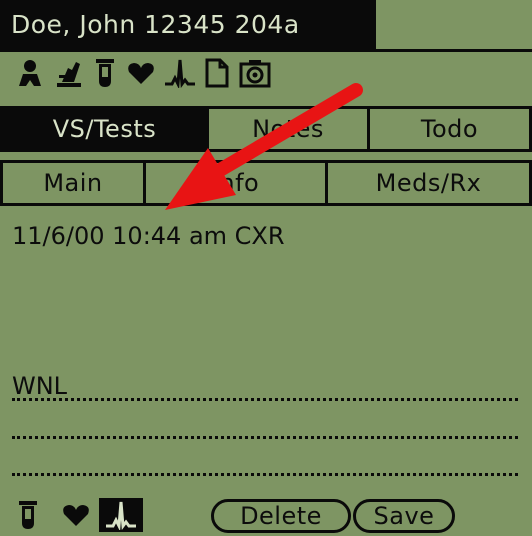  I want to click on tab-row-primary: VS/Tests Notes Todo, so click(266, 129).